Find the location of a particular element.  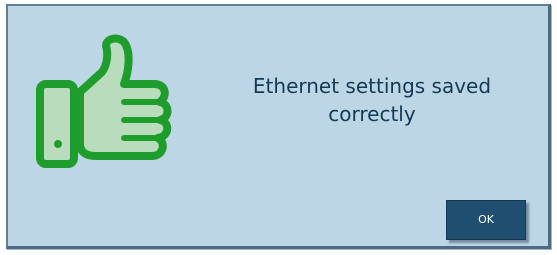

dialog-message: Ethernet settings saved correctly is located at coordinates (372, 100).